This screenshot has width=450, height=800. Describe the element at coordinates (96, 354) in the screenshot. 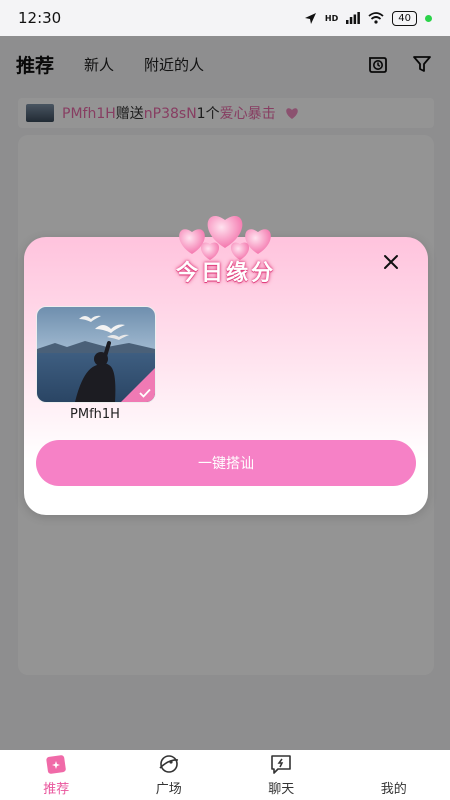

I see `profile-photo` at that location.